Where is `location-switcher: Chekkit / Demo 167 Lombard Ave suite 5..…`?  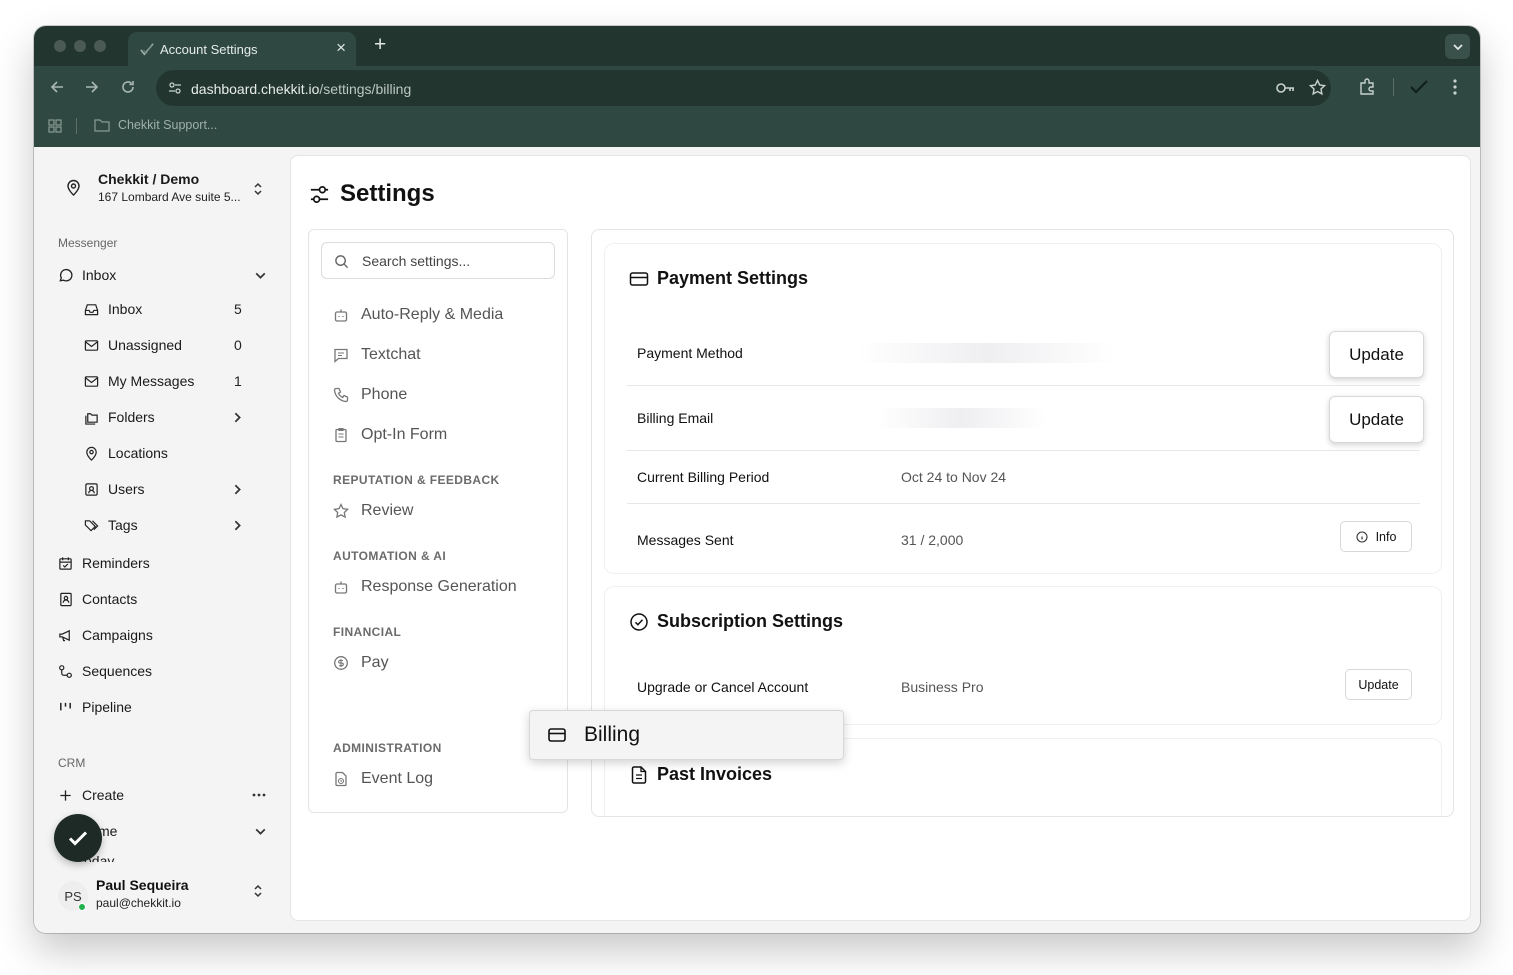
location-switcher: Chekkit / Demo 167 Lombard Ave suite 5..… is located at coordinates (167, 189).